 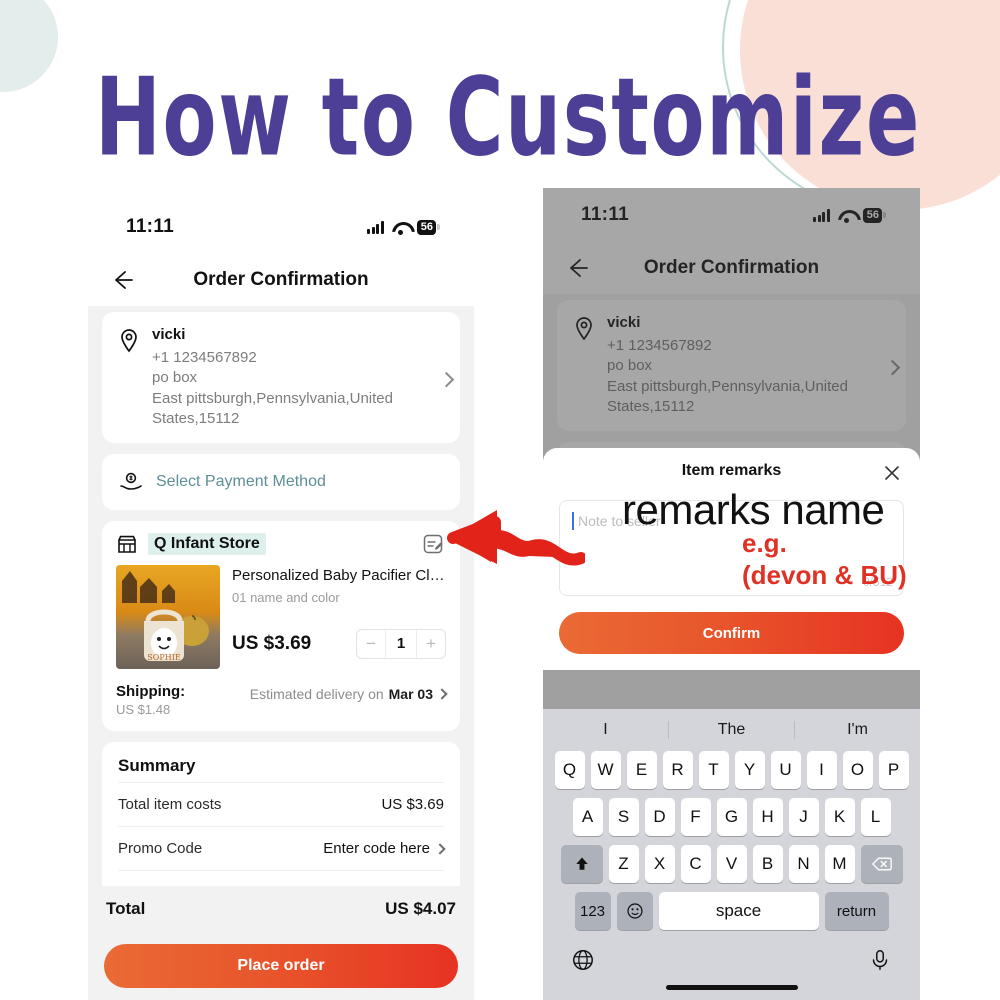 What do you see at coordinates (803, 817) in the screenshot?
I see `key-j: J` at bounding box center [803, 817].